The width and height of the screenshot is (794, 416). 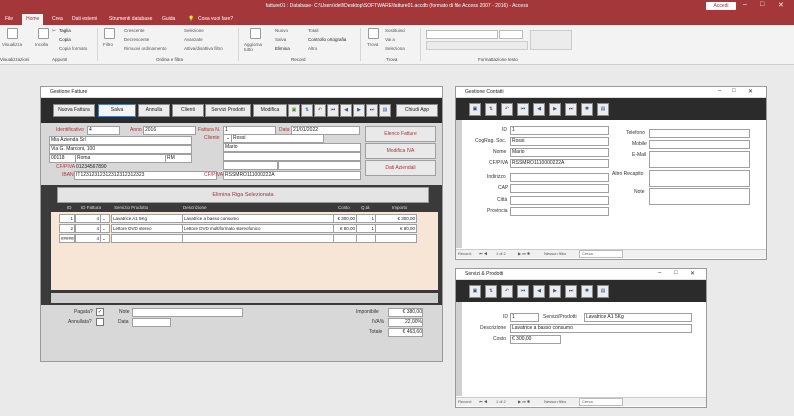 I want to click on cell-servizio: Lavatrice A1 5Kg, so click(x=147, y=218).